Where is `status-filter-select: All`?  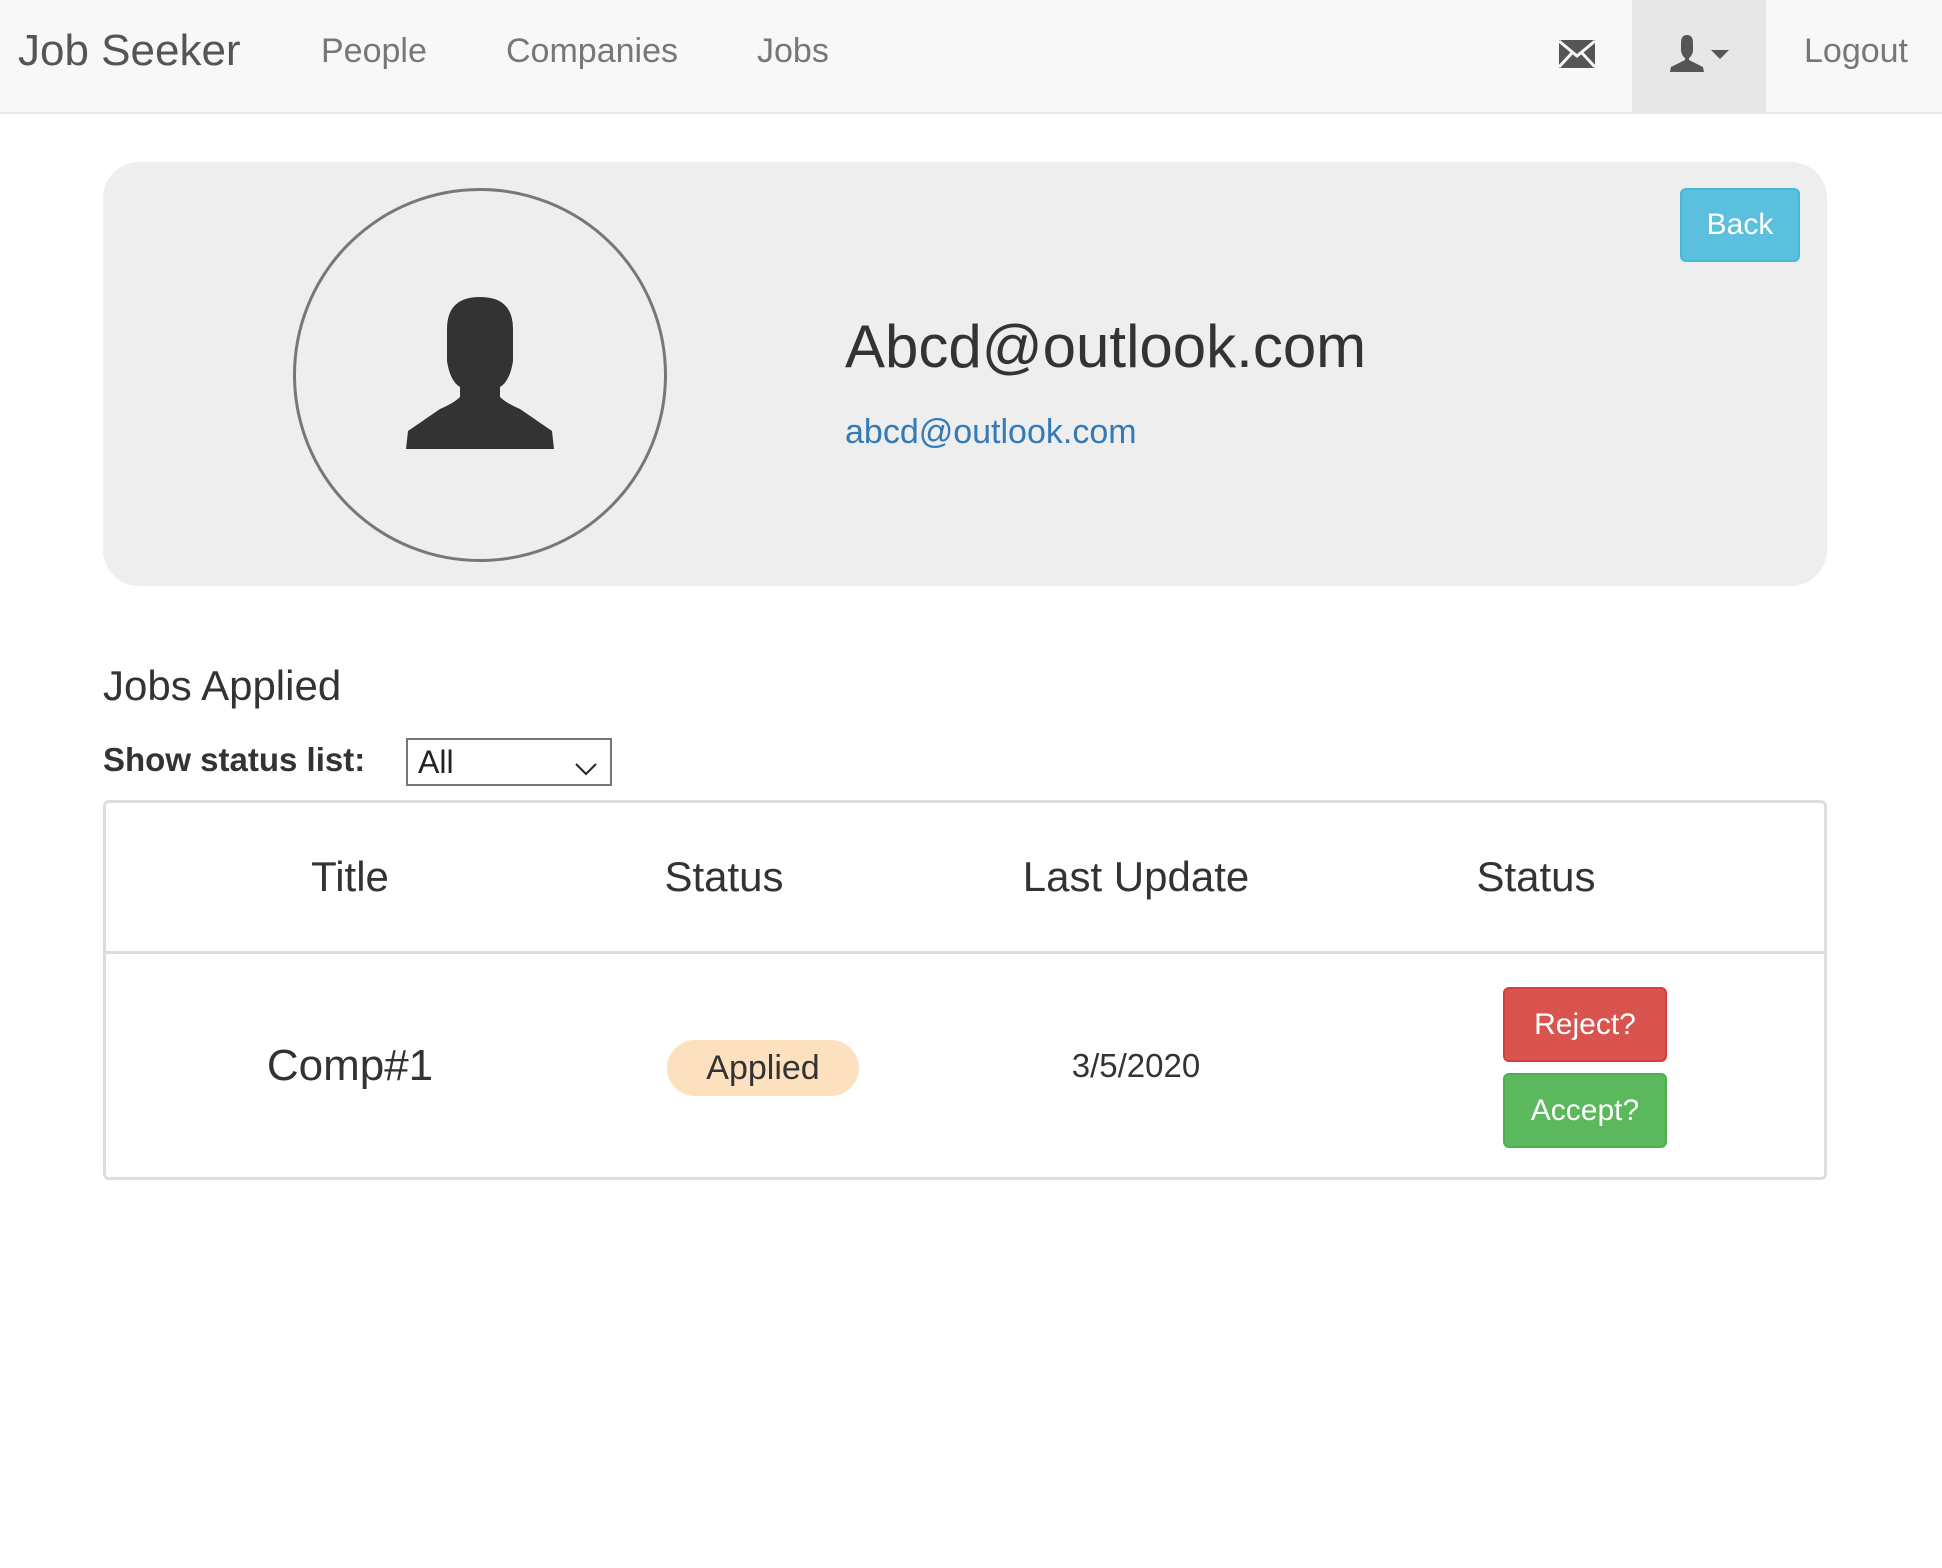 status-filter-select: All is located at coordinates (509, 762).